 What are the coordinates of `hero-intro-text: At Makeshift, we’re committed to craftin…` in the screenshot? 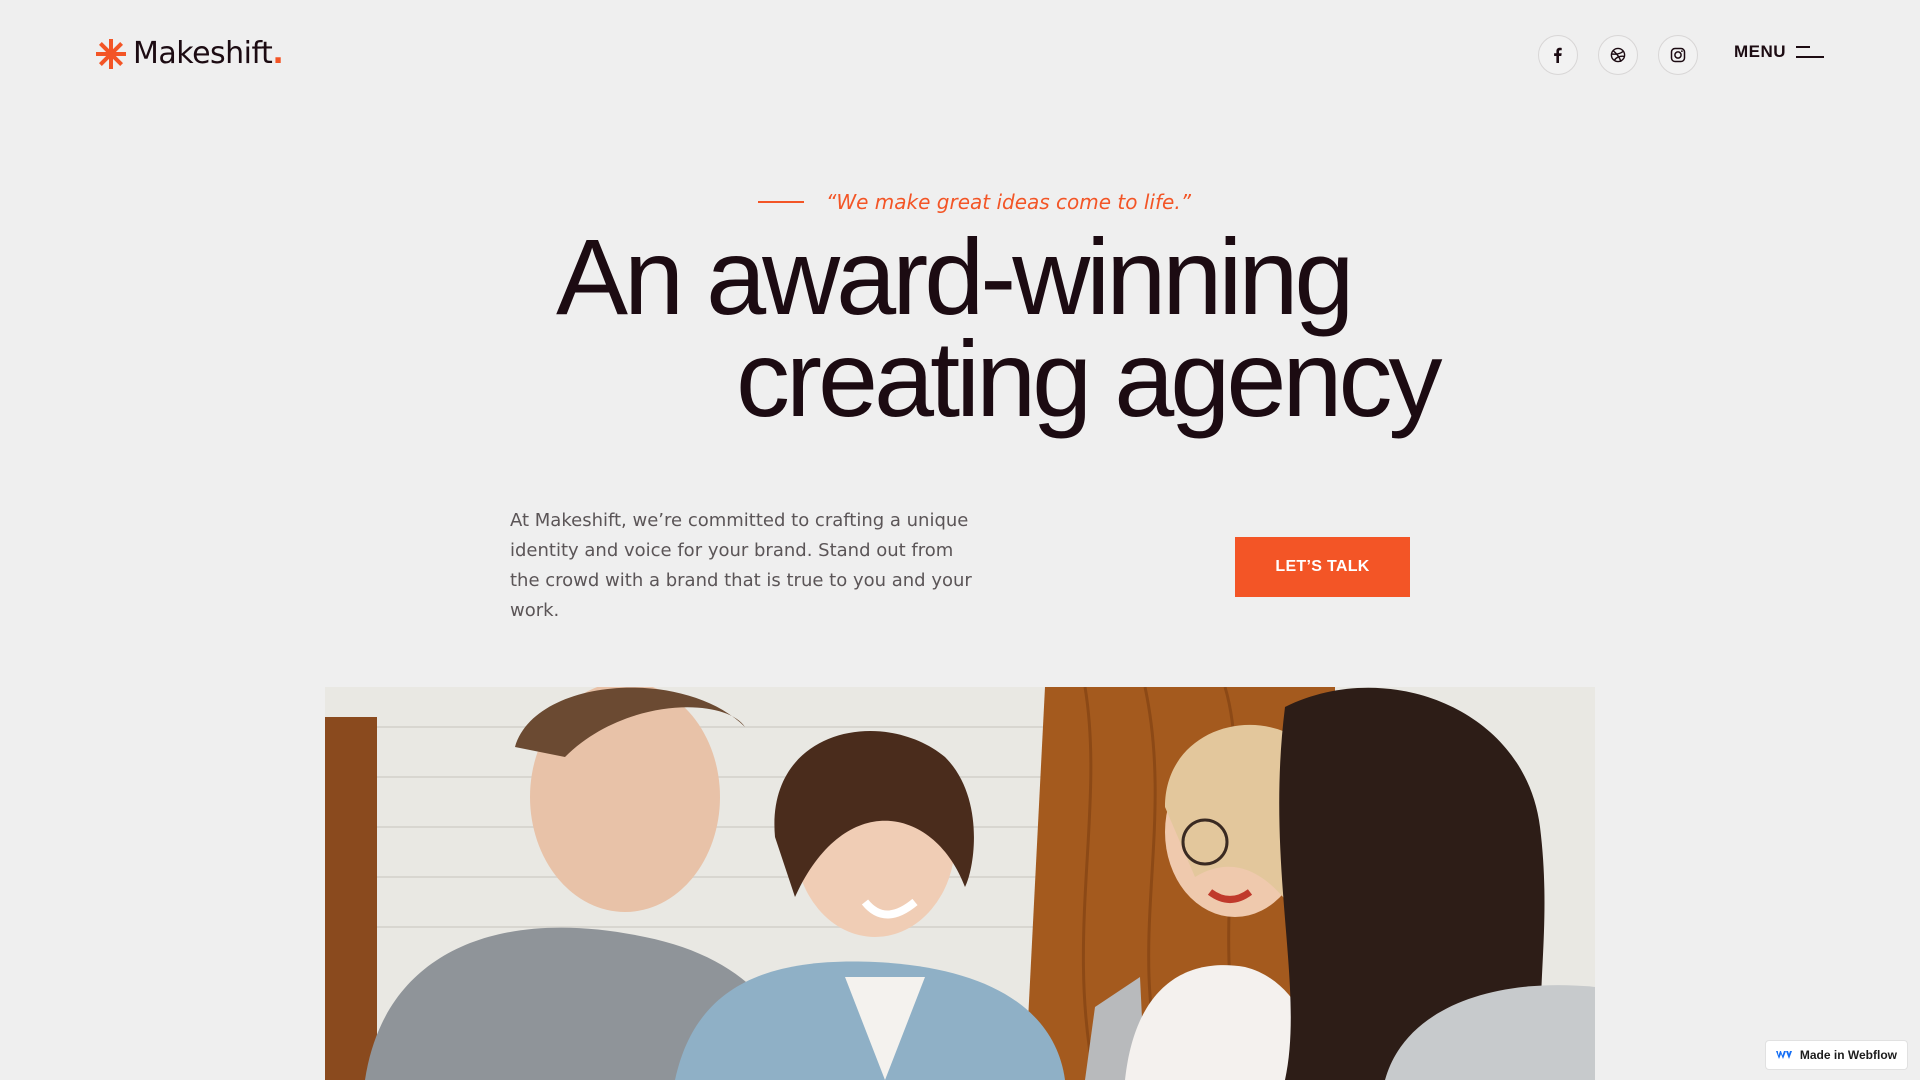 It's located at (741, 565).